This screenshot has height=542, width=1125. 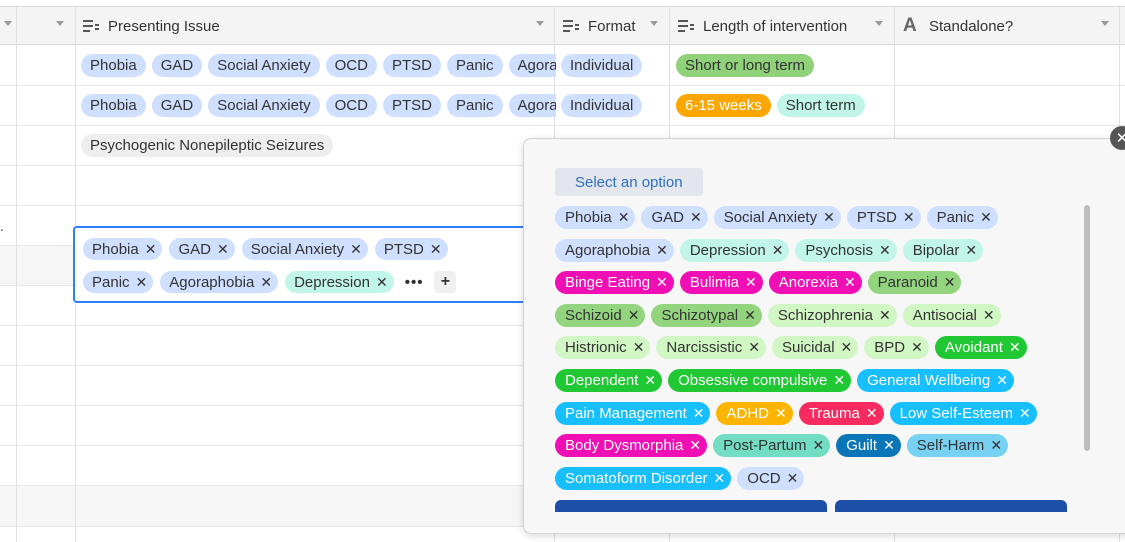 I want to click on option-pill: OCD ✕, so click(x=771, y=478).